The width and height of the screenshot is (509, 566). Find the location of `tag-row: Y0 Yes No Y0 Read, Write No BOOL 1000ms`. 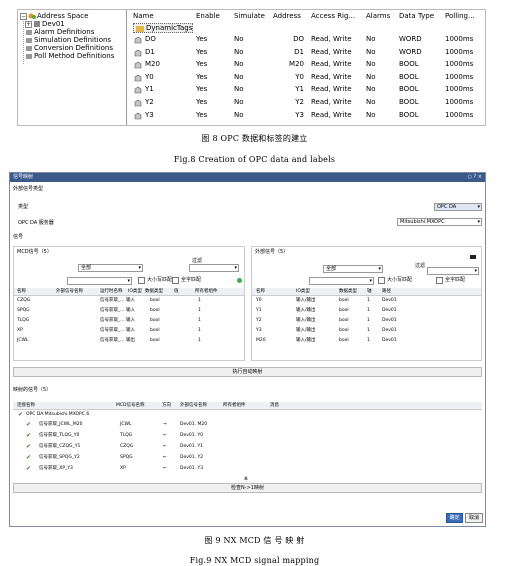

tag-row: Y0 Yes No Y0 Read, Write No BOOL 1000ms is located at coordinates (307, 78).